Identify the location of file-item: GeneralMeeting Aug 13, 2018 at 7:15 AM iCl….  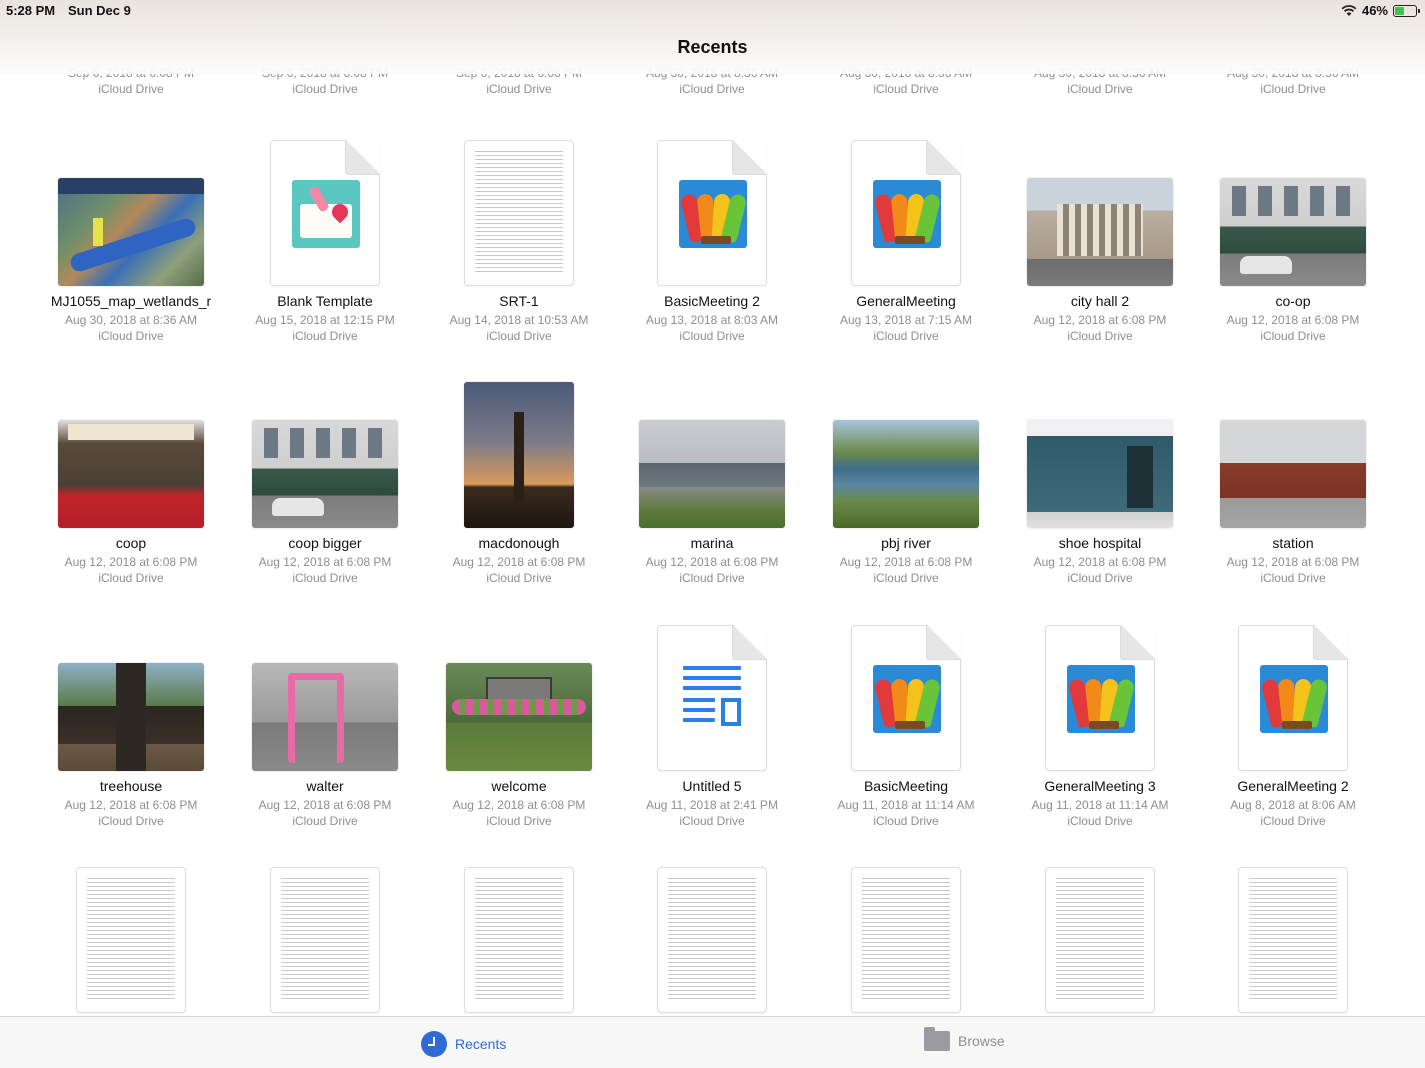
(906, 256).